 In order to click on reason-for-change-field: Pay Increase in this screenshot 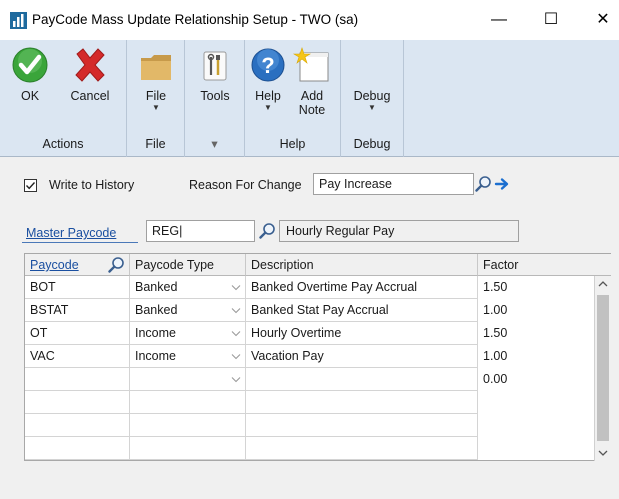, I will do `click(393, 184)`.